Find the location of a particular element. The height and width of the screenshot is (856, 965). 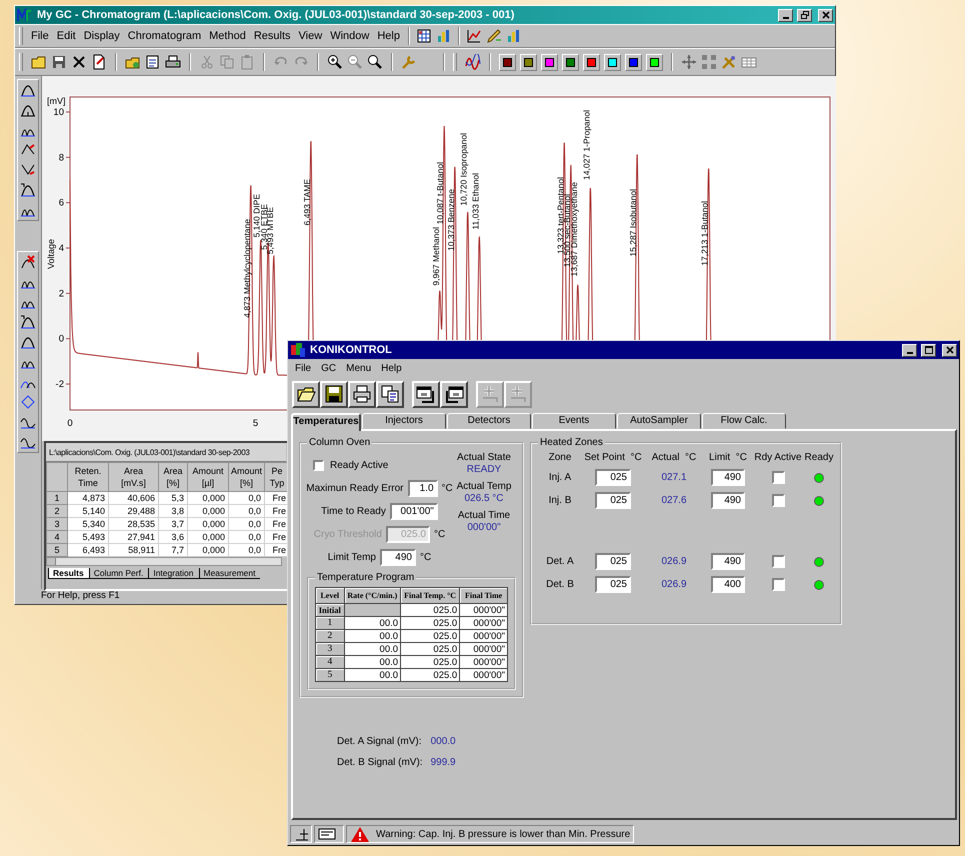

menu-item: View is located at coordinates (310, 36).